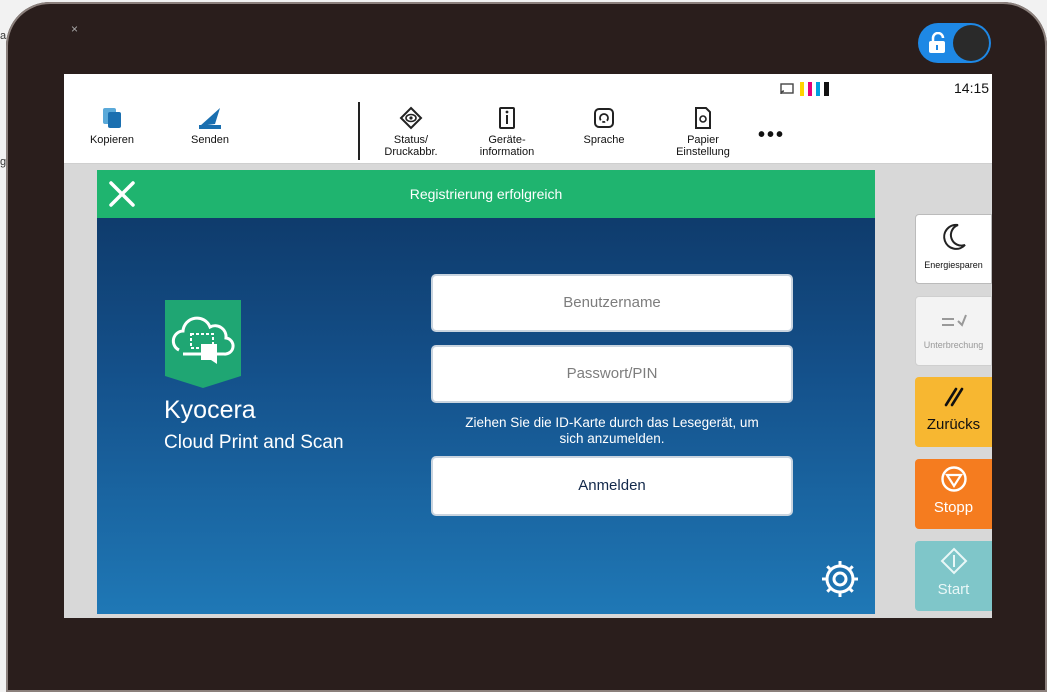  I want to click on login-button: Anmelden, so click(612, 486).